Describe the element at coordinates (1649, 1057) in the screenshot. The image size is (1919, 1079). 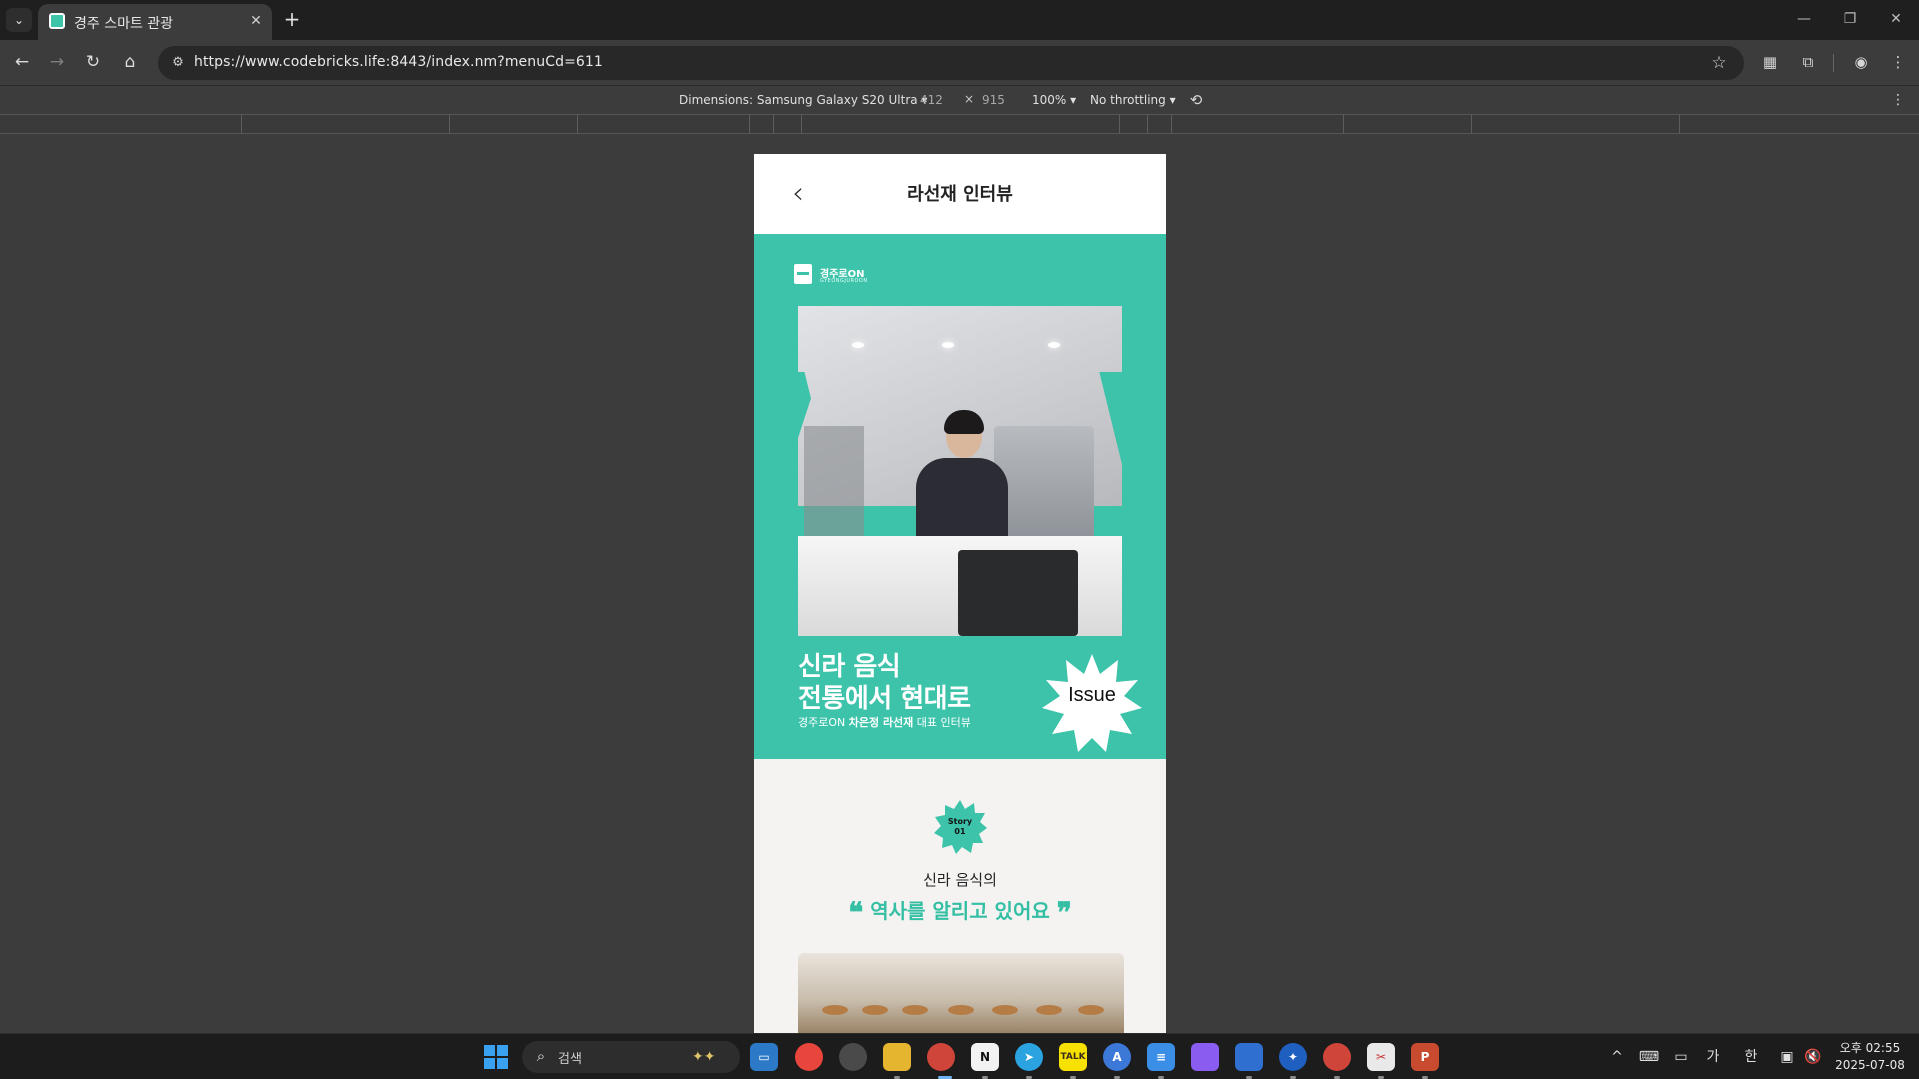
I see `keyboard-icon: ⌨` at that location.